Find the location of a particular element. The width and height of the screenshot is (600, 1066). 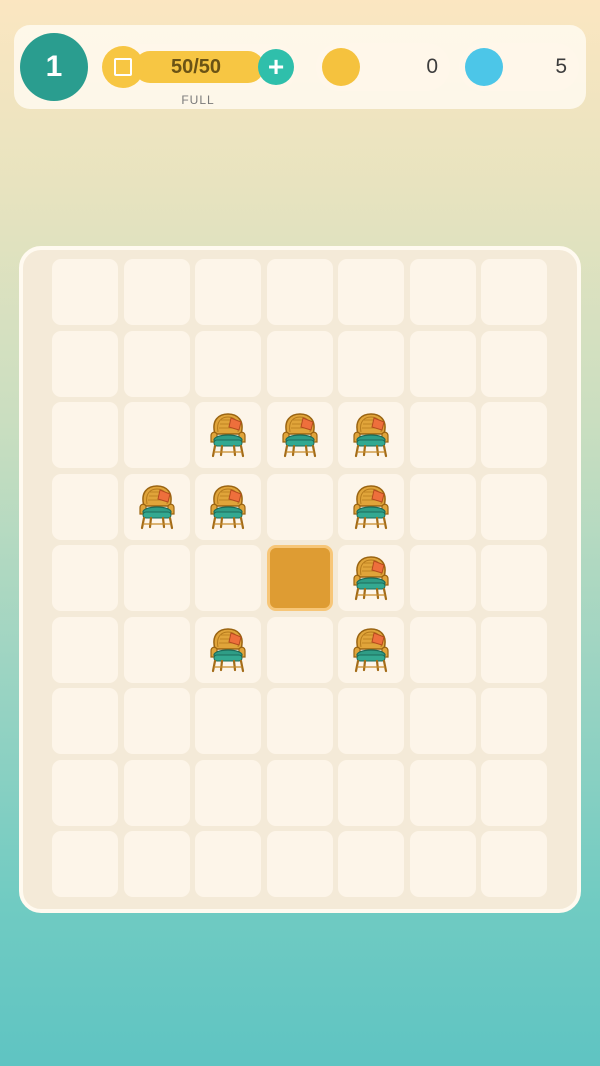

plus-icon: + is located at coordinates (276, 66).